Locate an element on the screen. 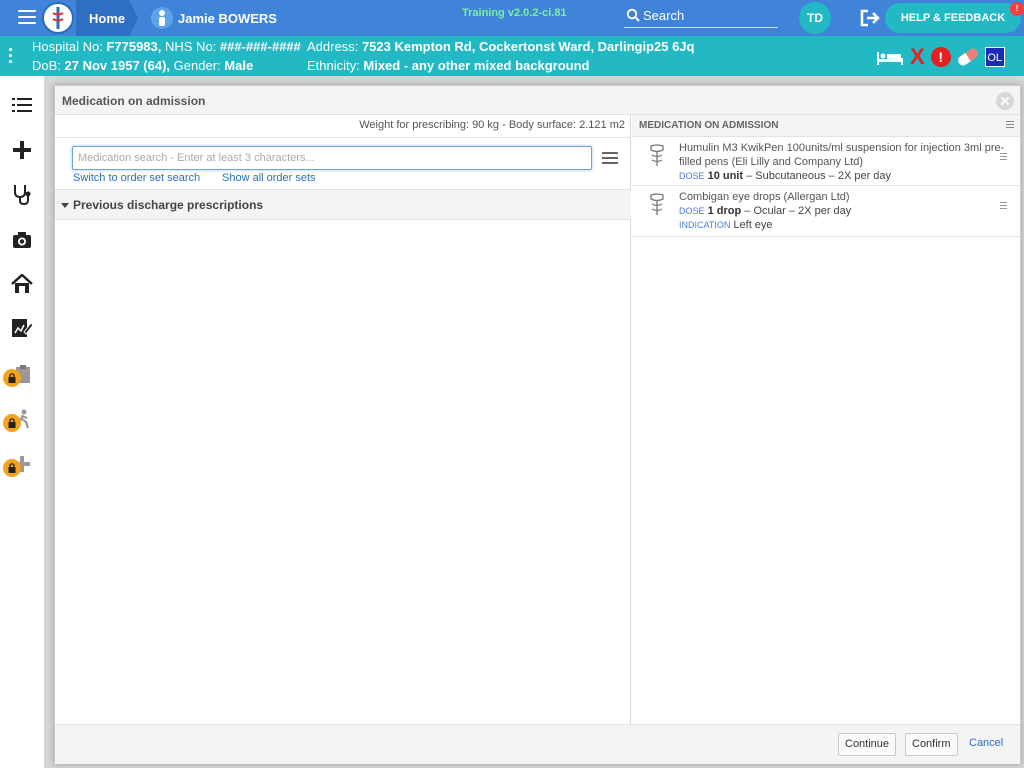 This screenshot has width=1024, height=768. house-icon is located at coordinates (22, 284).